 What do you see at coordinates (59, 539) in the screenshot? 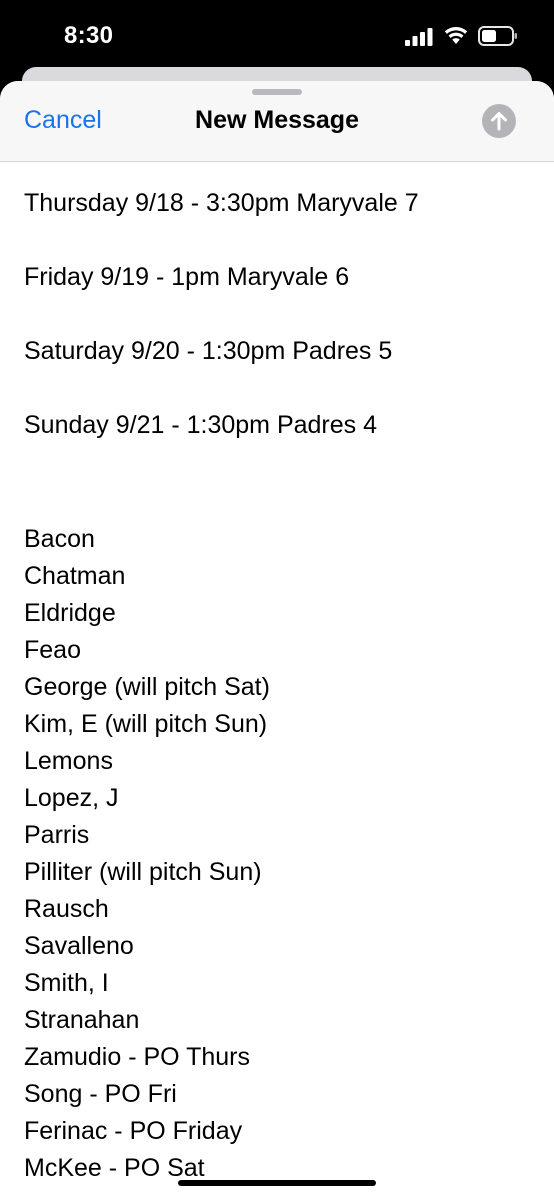
I see `roster-item: Bacon` at bounding box center [59, 539].